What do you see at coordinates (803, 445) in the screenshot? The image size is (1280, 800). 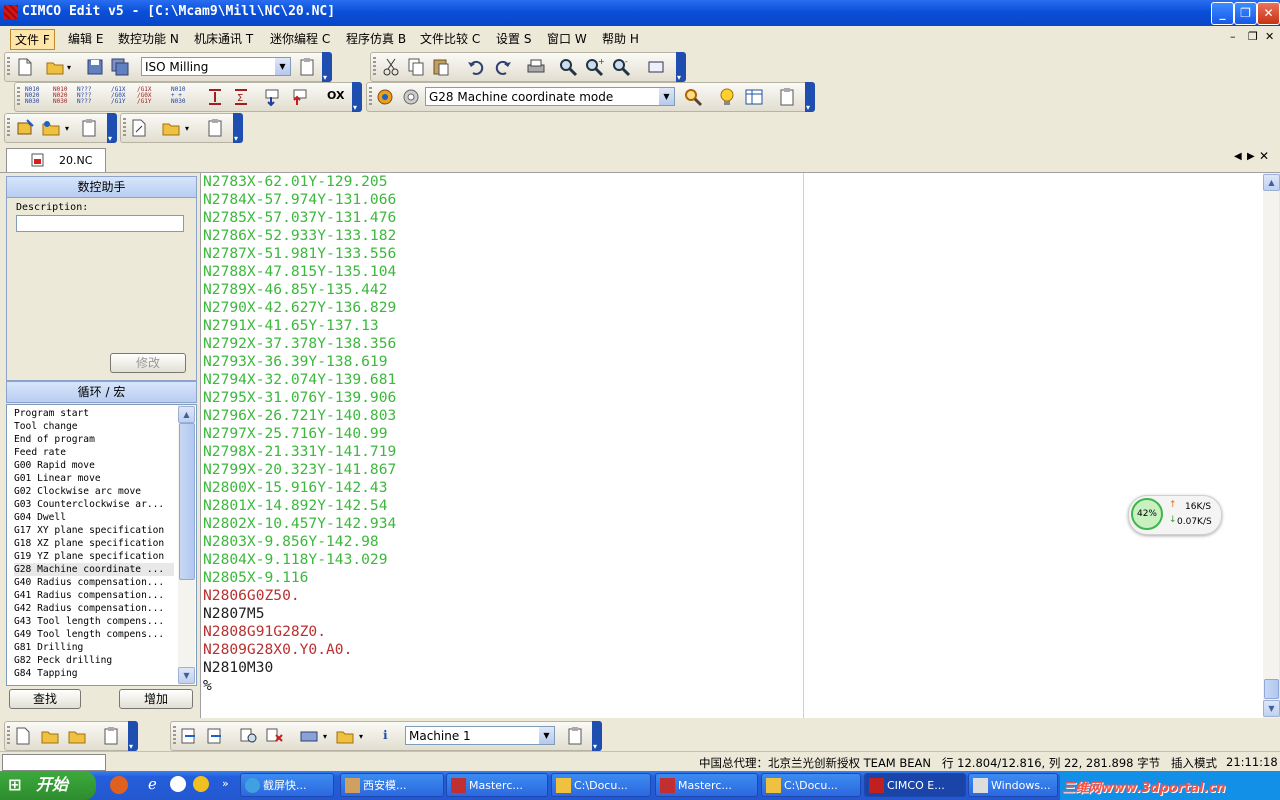 I see `editor-split-divider` at bounding box center [803, 445].